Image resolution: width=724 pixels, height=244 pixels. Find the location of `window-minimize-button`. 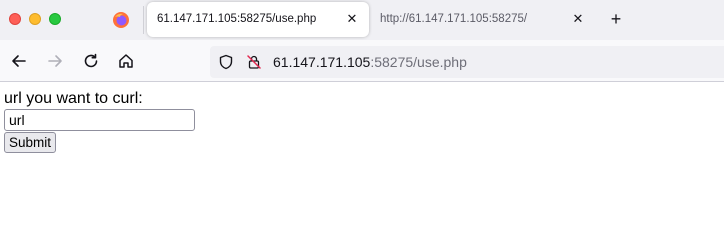

window-minimize-button is located at coordinates (35, 19).